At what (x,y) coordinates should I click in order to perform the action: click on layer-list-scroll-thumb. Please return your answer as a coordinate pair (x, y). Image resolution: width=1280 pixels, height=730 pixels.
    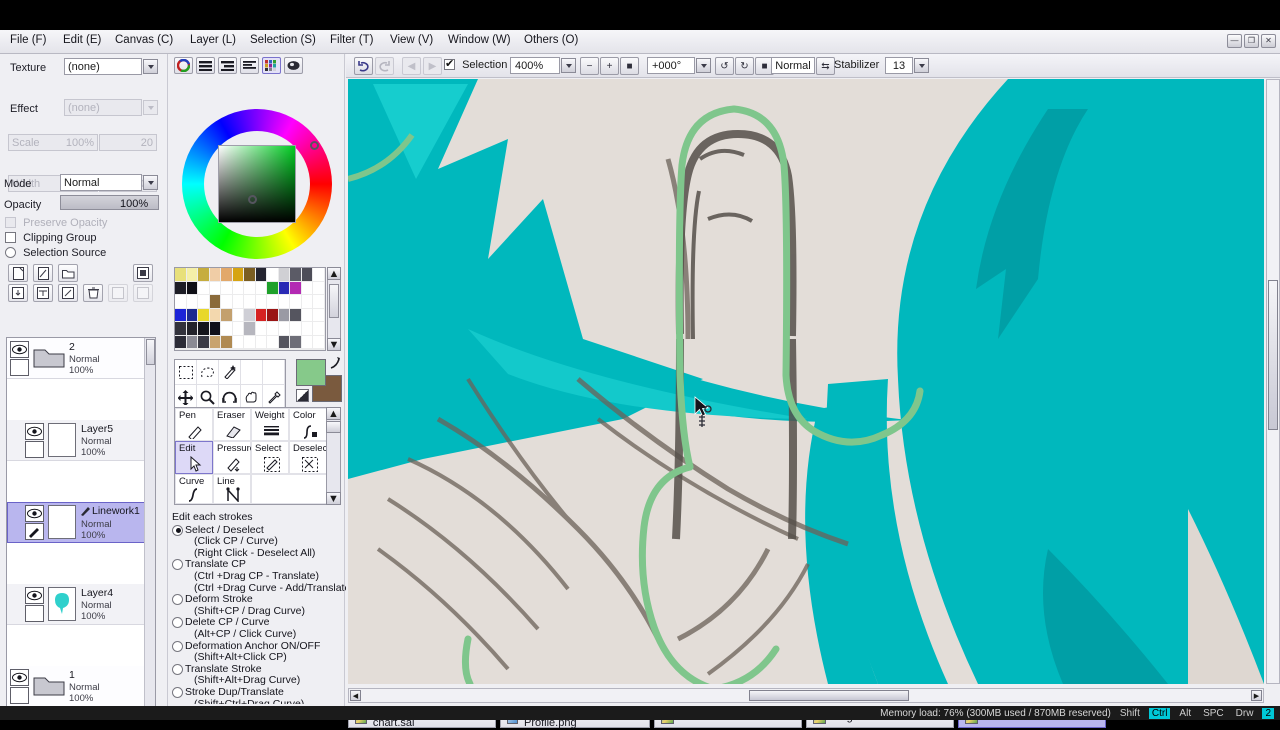
    Looking at the image, I should click on (150, 352).